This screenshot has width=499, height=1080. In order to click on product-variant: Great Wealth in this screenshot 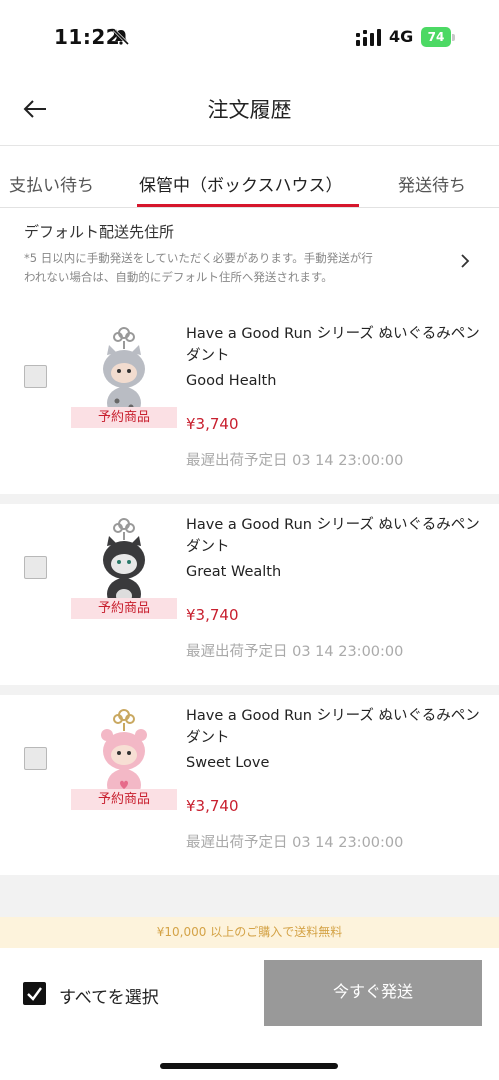, I will do `click(234, 572)`.